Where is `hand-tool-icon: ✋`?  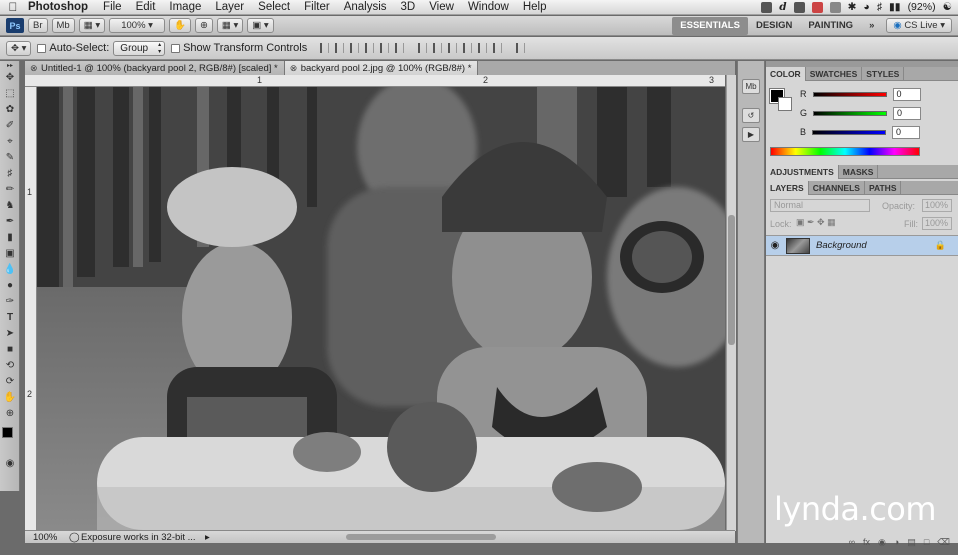 hand-tool-icon: ✋ is located at coordinates (10, 397).